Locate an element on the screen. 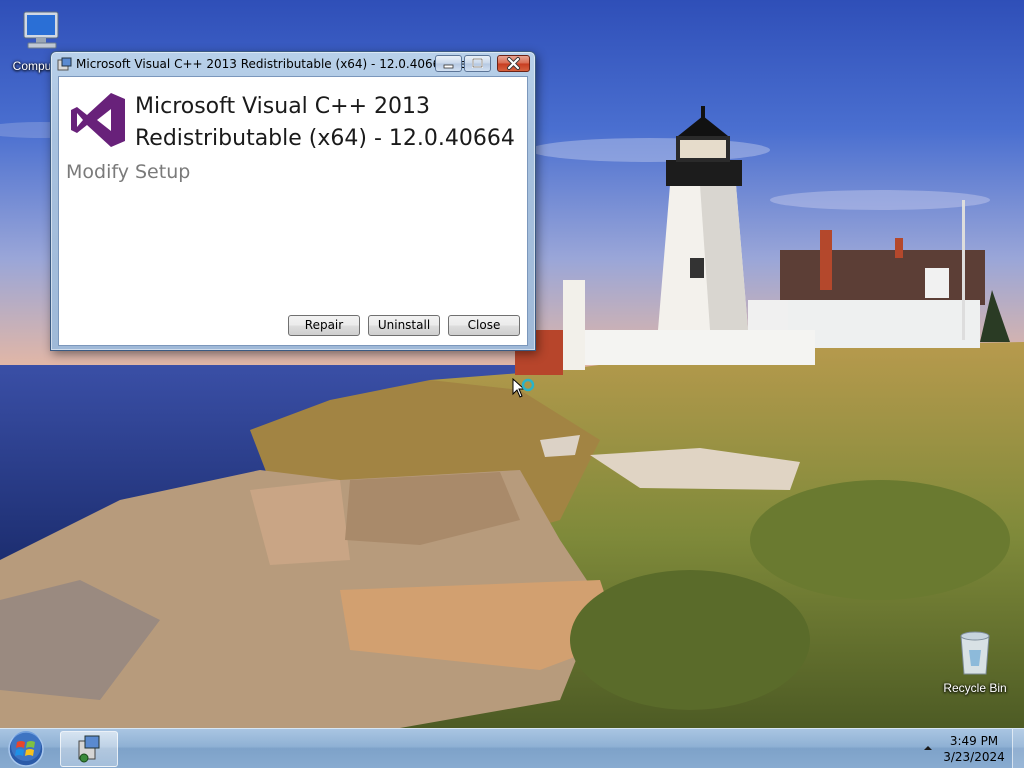  visual-studio-logo-icon is located at coordinates (98, 120).